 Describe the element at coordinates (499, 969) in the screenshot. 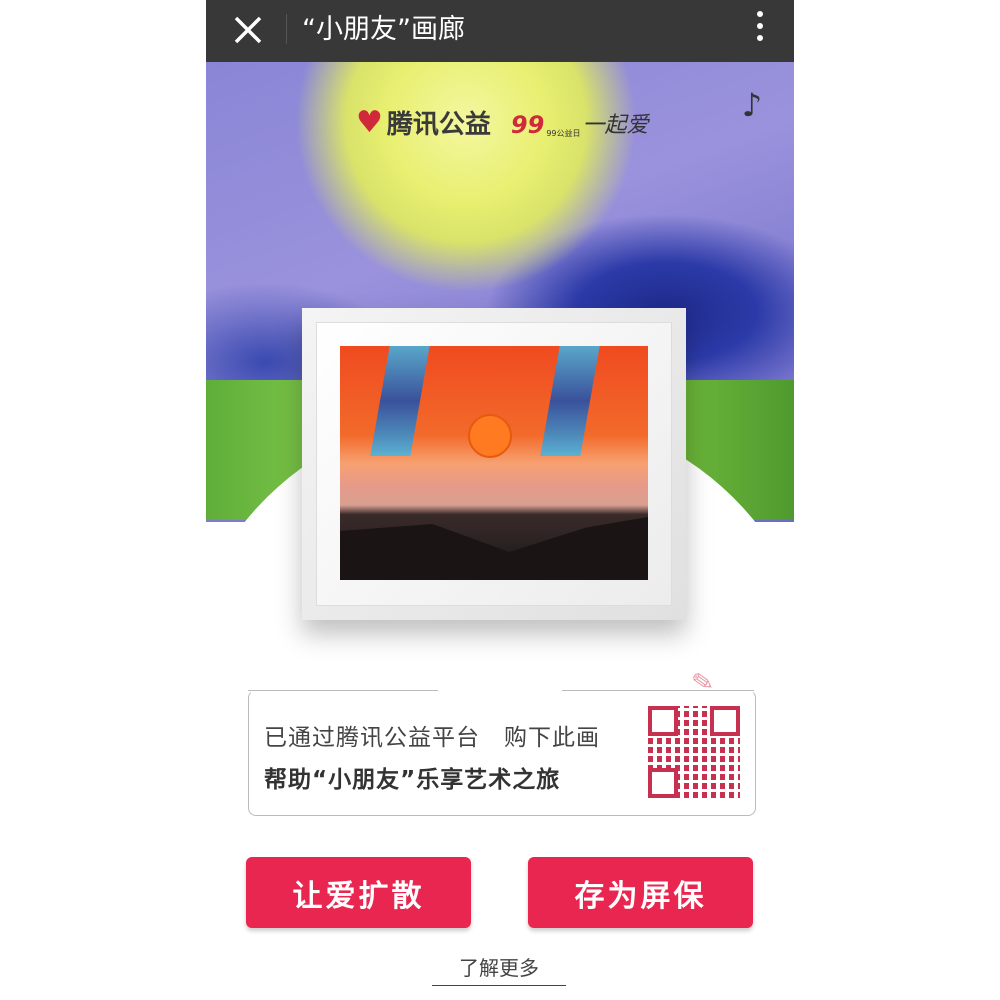

I see `learn-more-link: 了解更多` at that location.